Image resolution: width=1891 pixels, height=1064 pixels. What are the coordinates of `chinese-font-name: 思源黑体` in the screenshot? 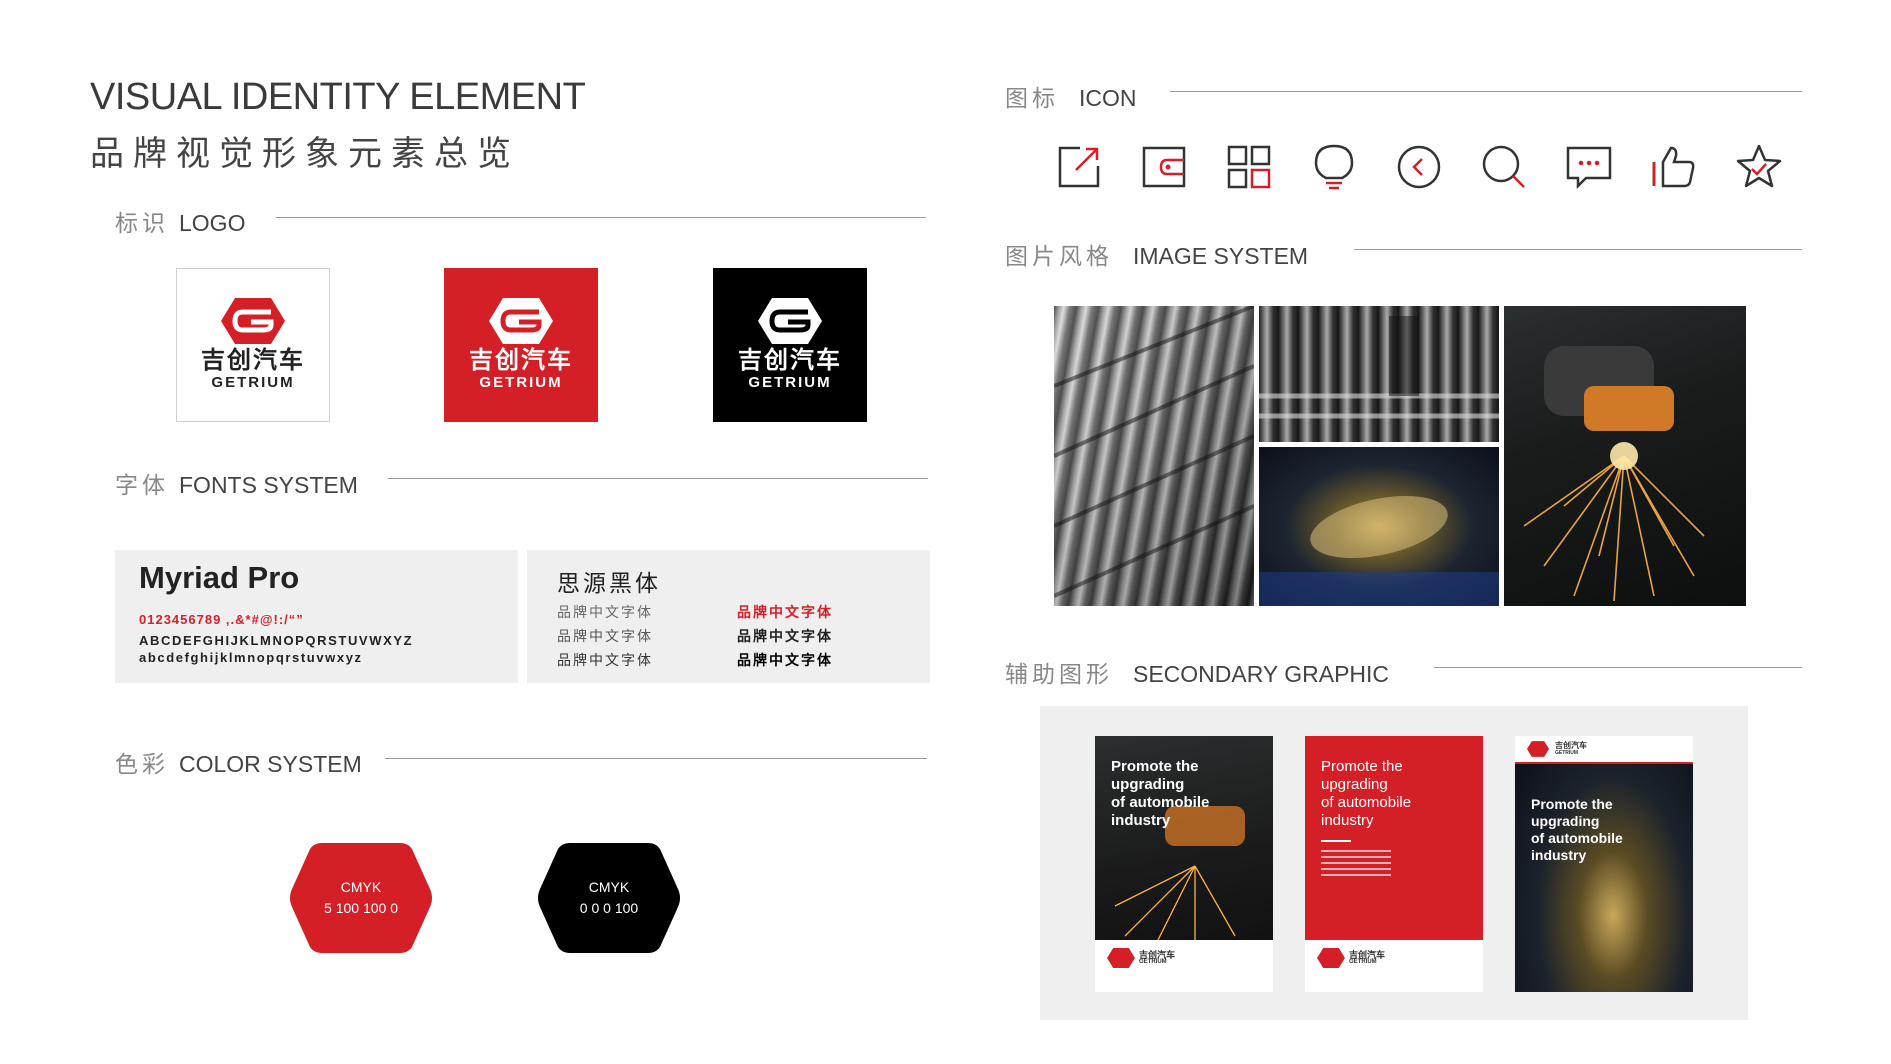 It's located at (609, 583).